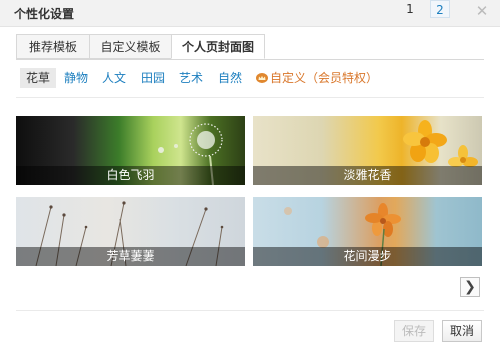 The image size is (500, 353). I want to click on page-link-current: 2, so click(440, 9).